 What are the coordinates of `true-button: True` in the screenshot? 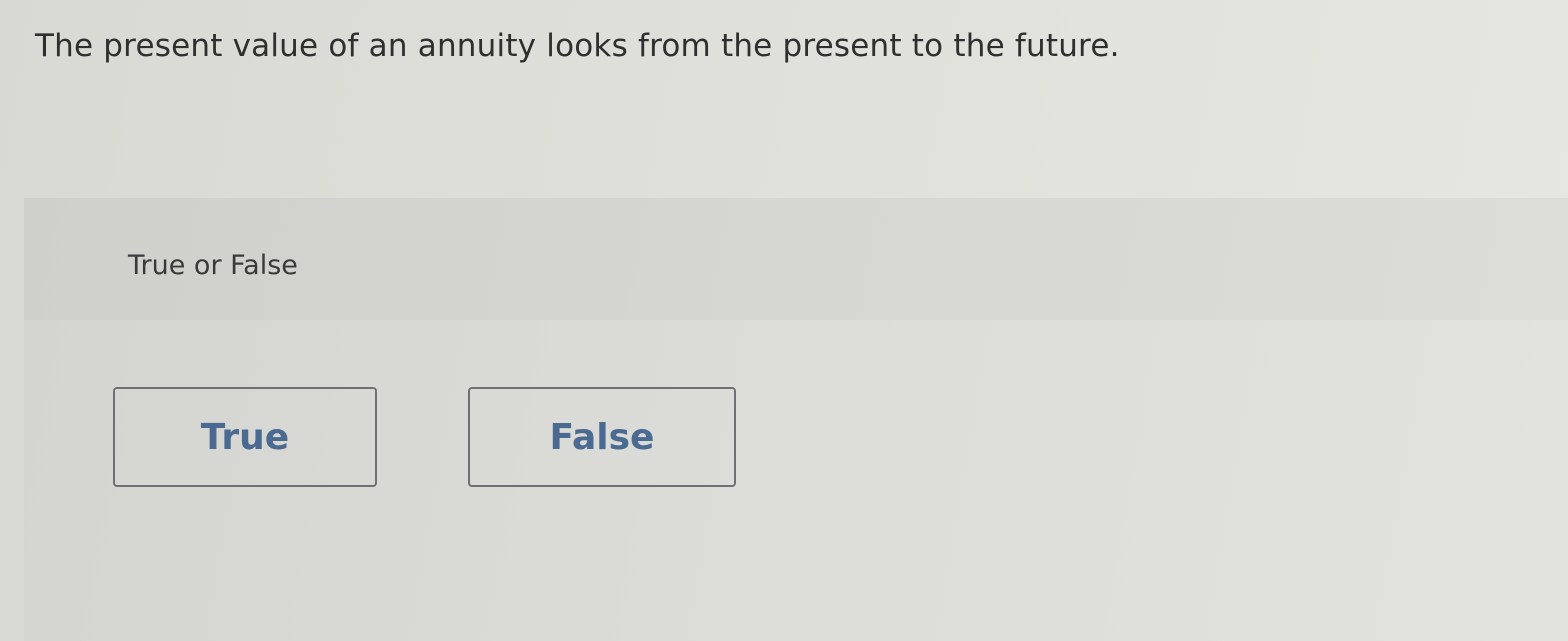 It's located at (245, 437).